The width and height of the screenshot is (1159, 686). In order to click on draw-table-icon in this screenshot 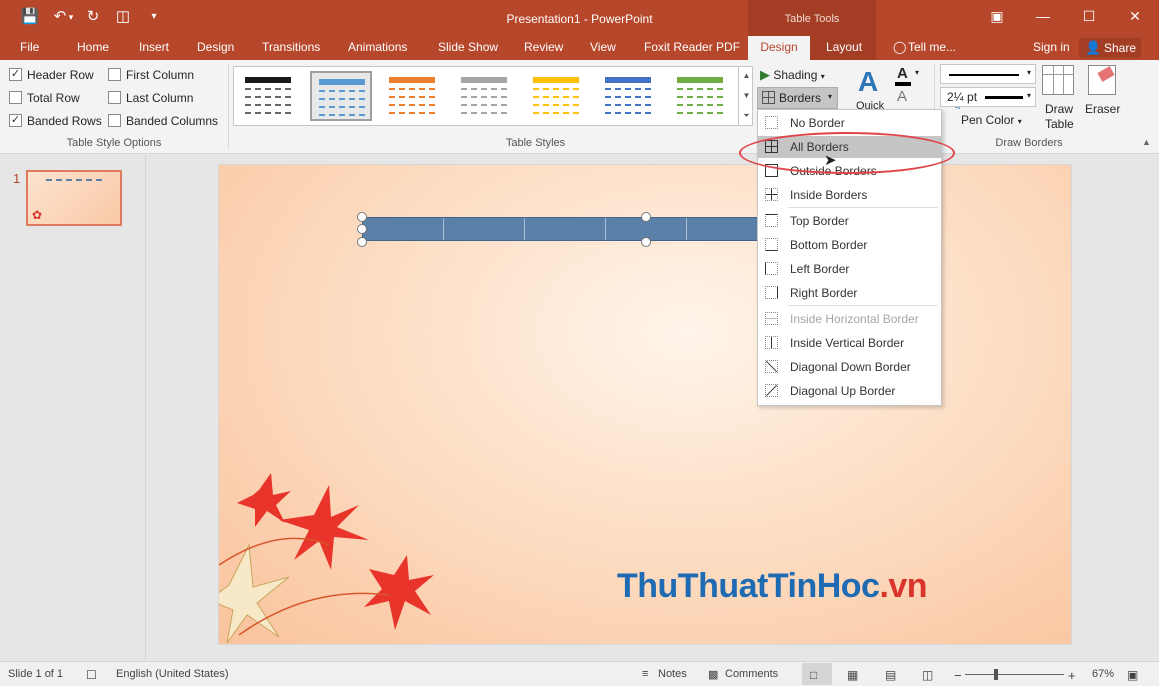, I will do `click(1058, 80)`.